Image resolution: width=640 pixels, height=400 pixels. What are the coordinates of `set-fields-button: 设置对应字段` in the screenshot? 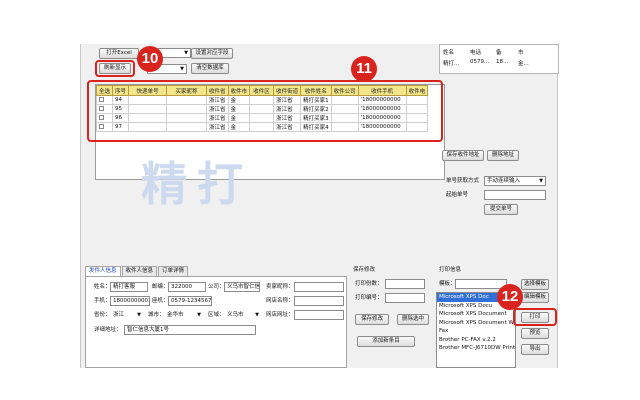 It's located at (212, 53).